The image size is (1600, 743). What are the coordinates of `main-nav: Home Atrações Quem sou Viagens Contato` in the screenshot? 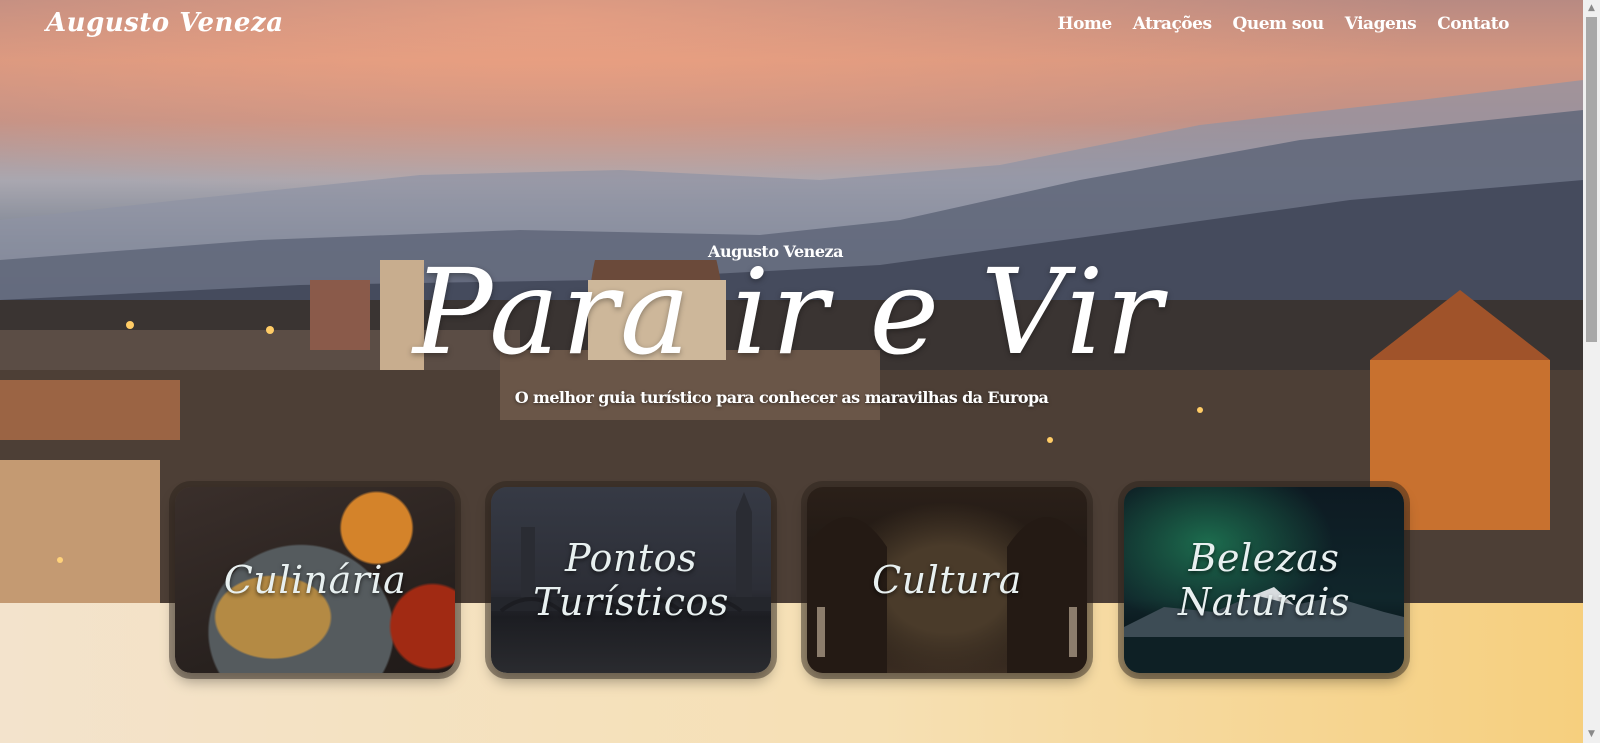 It's located at (1273, 24).